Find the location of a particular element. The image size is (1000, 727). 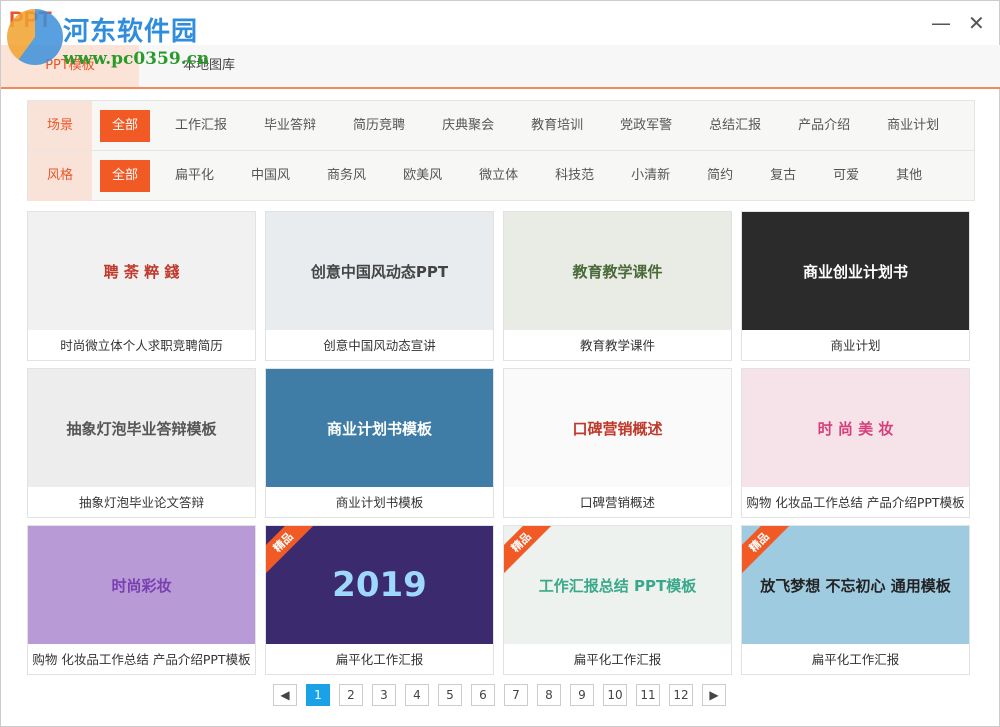

page-button: 5 is located at coordinates (450, 695).